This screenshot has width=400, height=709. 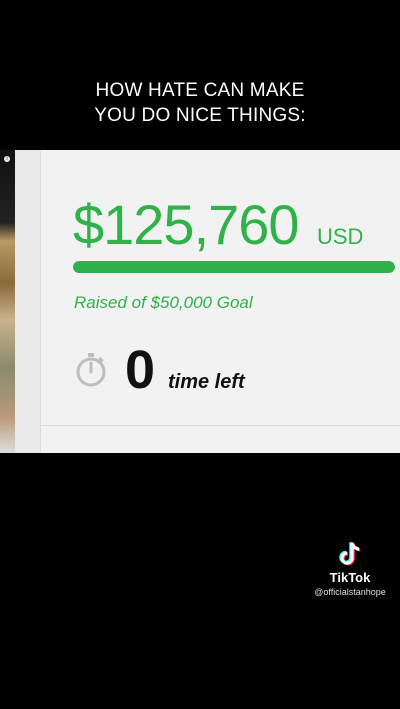 I want to click on card-divider, so click(x=220, y=425).